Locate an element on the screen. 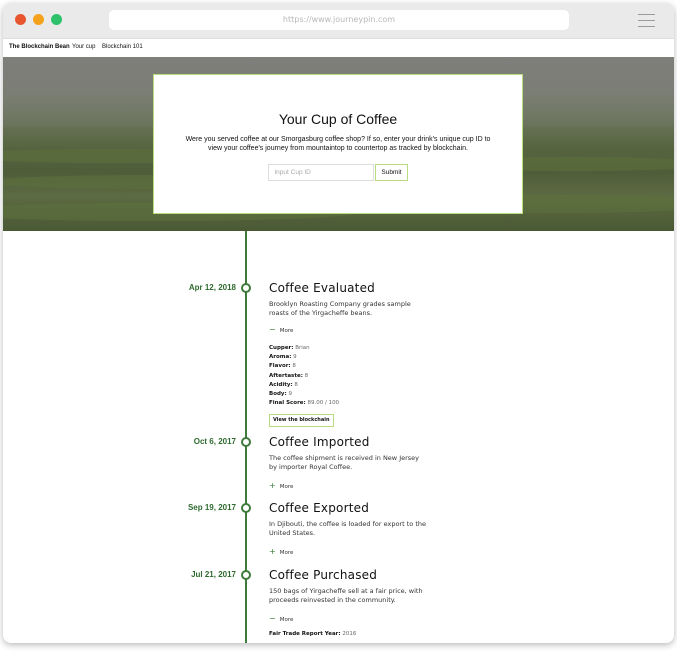 The image size is (677, 662). detail-row: Aftertaste: 8 is located at coordinates (304, 376).